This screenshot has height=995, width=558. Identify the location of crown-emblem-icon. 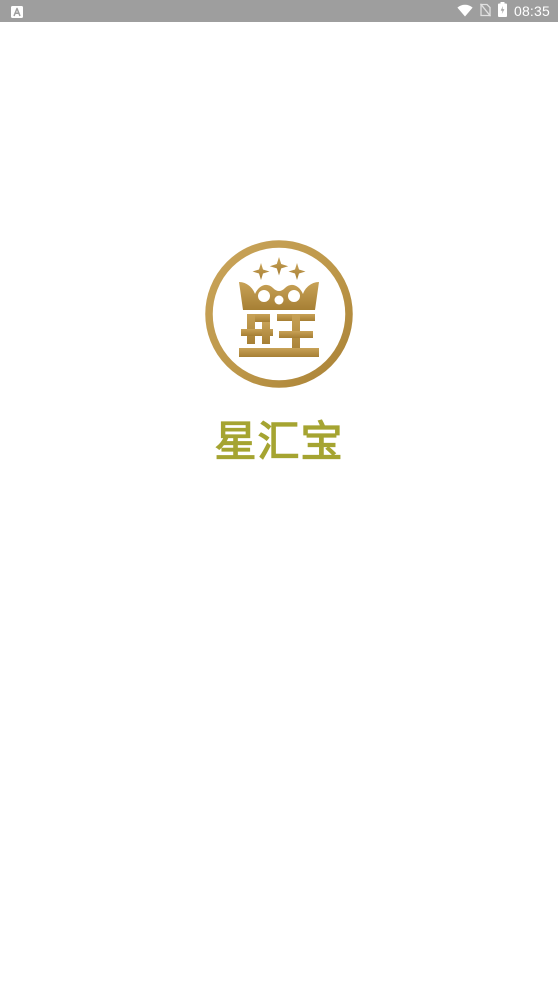
(279, 314).